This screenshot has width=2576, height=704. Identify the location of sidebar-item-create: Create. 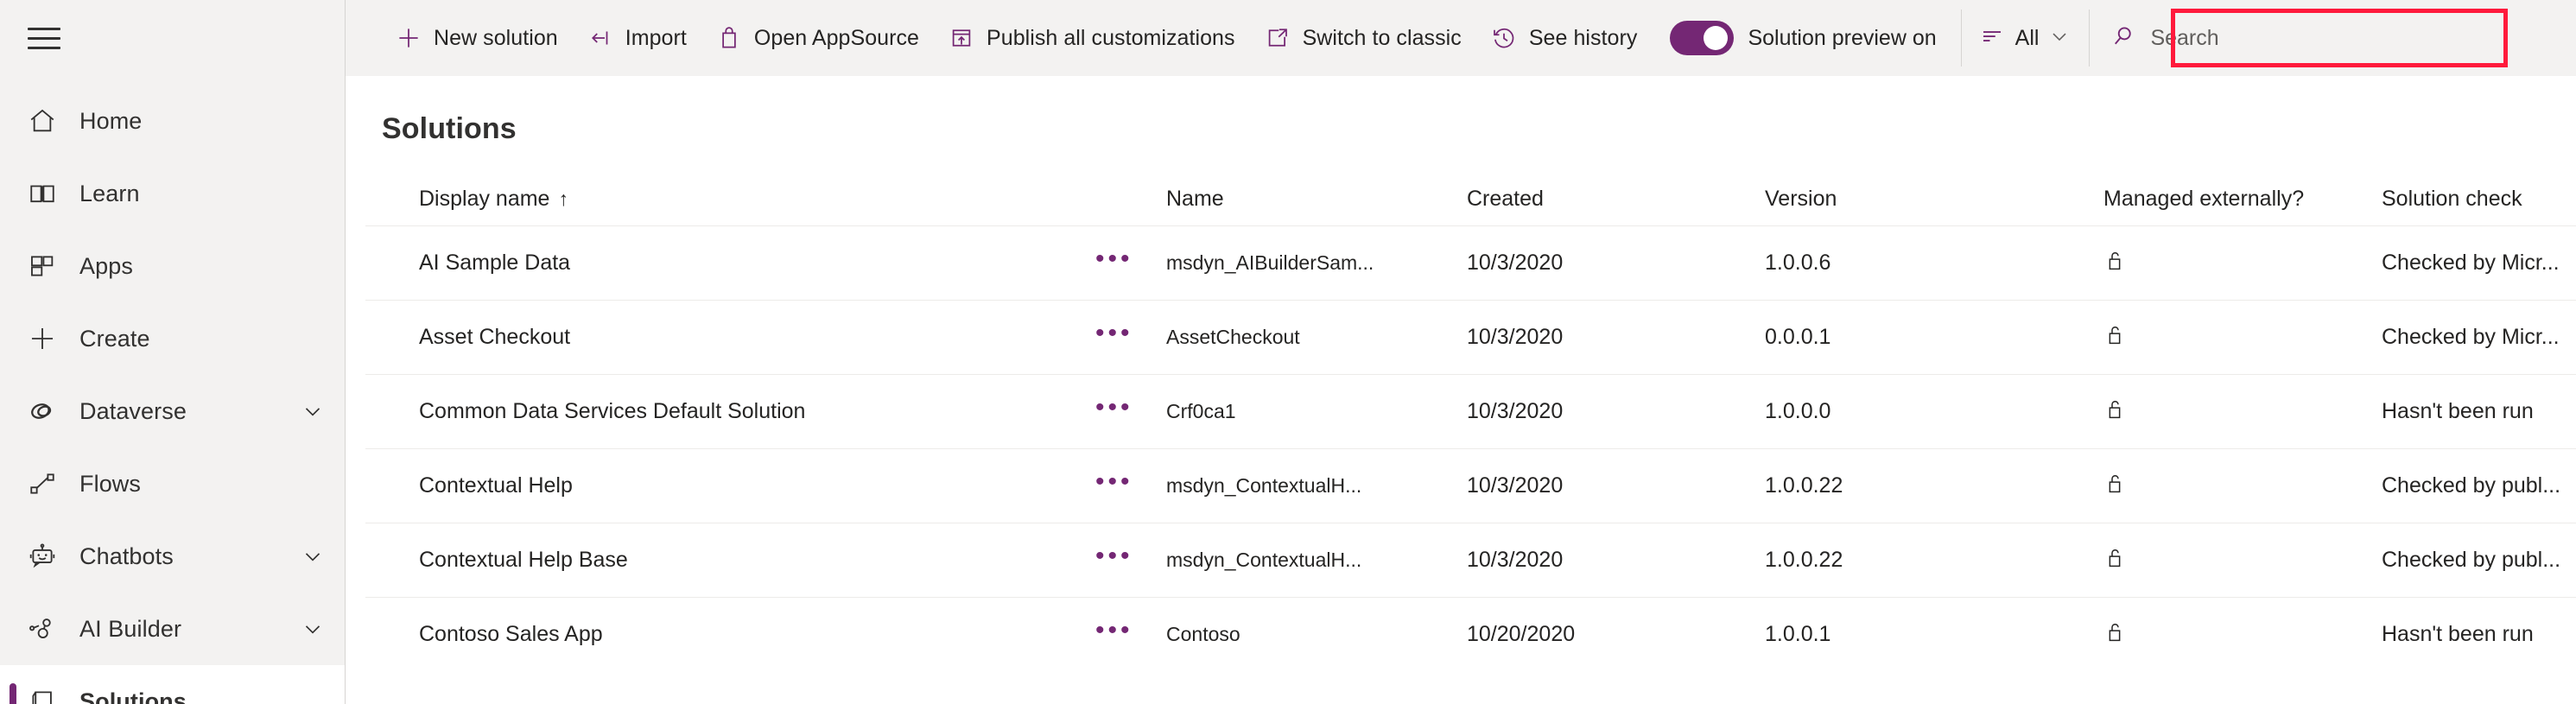
(172, 338).